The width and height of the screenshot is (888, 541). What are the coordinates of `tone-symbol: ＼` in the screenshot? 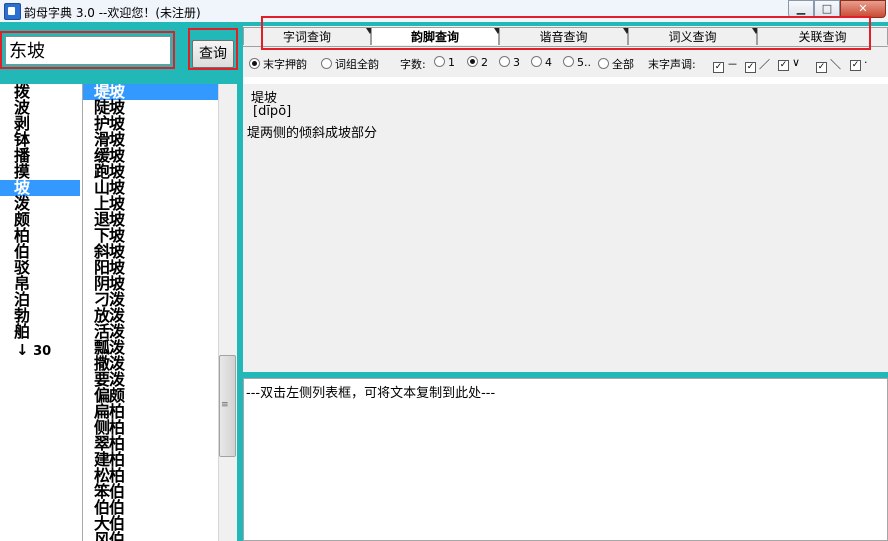 It's located at (835, 64).